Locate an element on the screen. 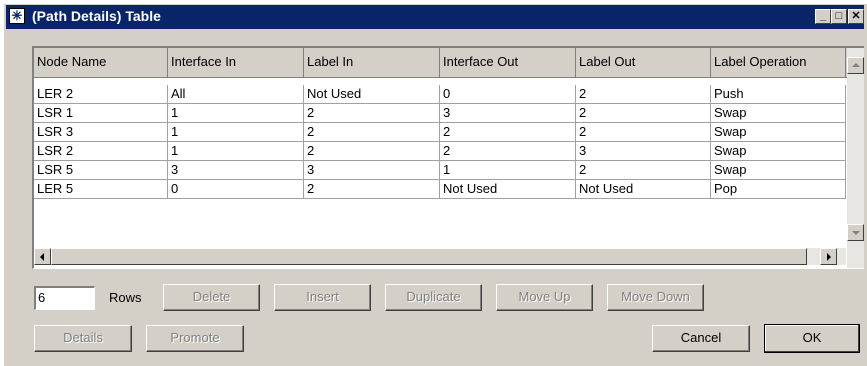 The image size is (867, 366). table-row: LSR 1 1 2 3 2 Swap is located at coordinates (440, 113).